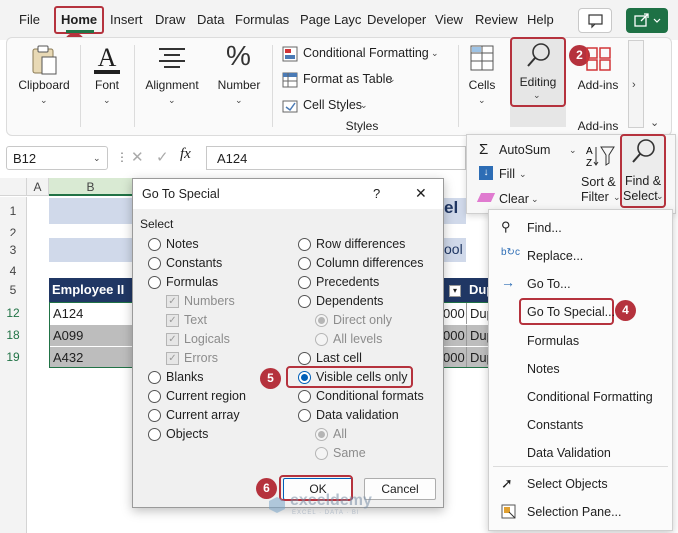  I want to click on add-ins-button: Add-ins, so click(598, 75).